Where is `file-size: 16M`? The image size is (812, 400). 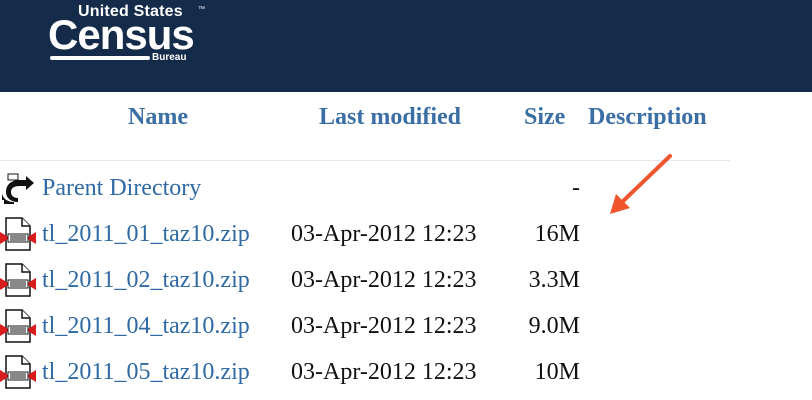
file-size: 16M is located at coordinates (557, 234).